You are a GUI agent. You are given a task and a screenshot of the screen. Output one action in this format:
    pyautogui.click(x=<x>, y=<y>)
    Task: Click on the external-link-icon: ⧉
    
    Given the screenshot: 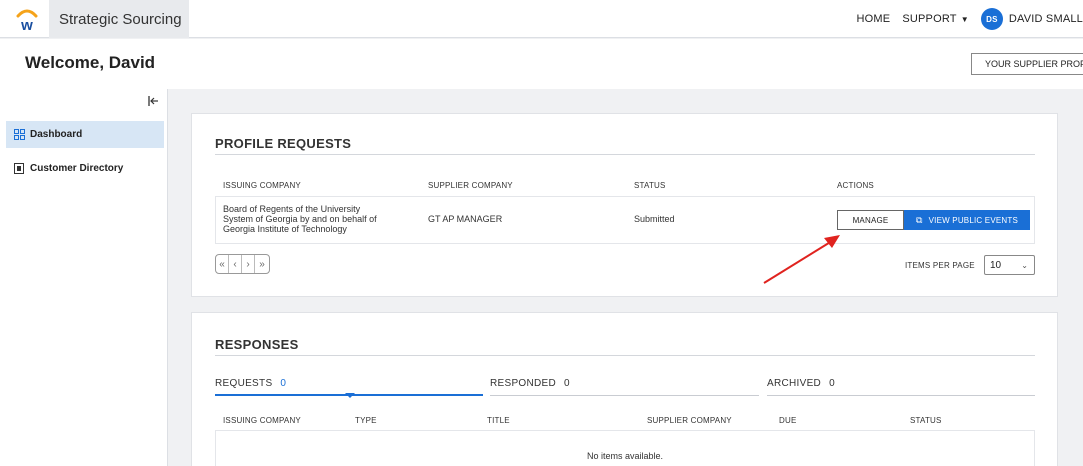 What is the action you would take?
    pyautogui.click(x=919, y=219)
    